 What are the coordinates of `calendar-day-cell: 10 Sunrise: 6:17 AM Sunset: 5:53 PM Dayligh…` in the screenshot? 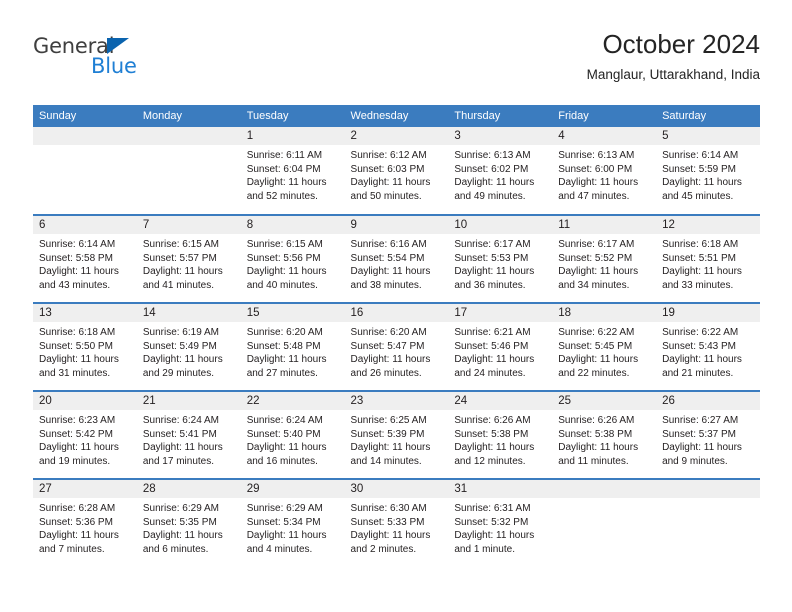 It's located at (500, 258).